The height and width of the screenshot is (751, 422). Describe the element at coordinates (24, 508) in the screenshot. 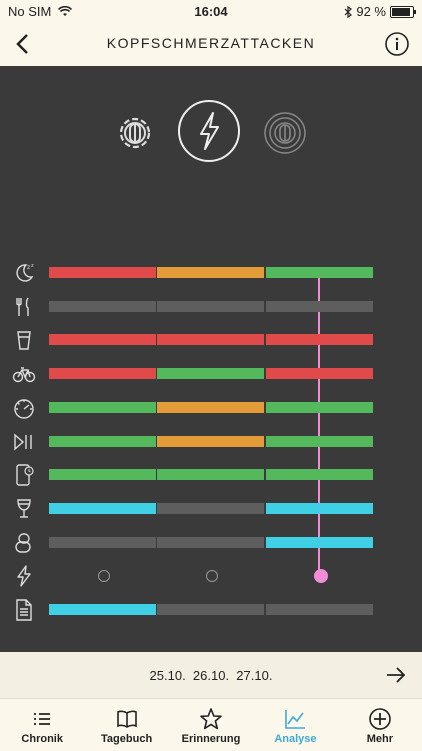

I see `wine-glass-icon` at that location.